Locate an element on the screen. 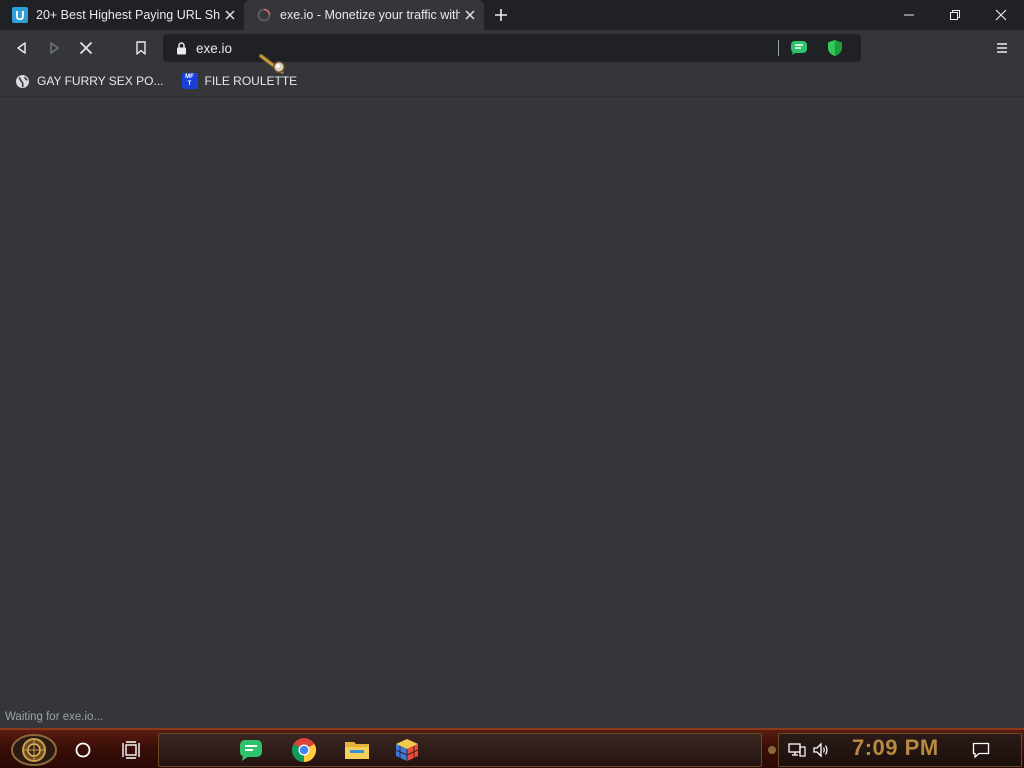  tab-title: exe.io - Monetize your traffic with is located at coordinates (370, 15).